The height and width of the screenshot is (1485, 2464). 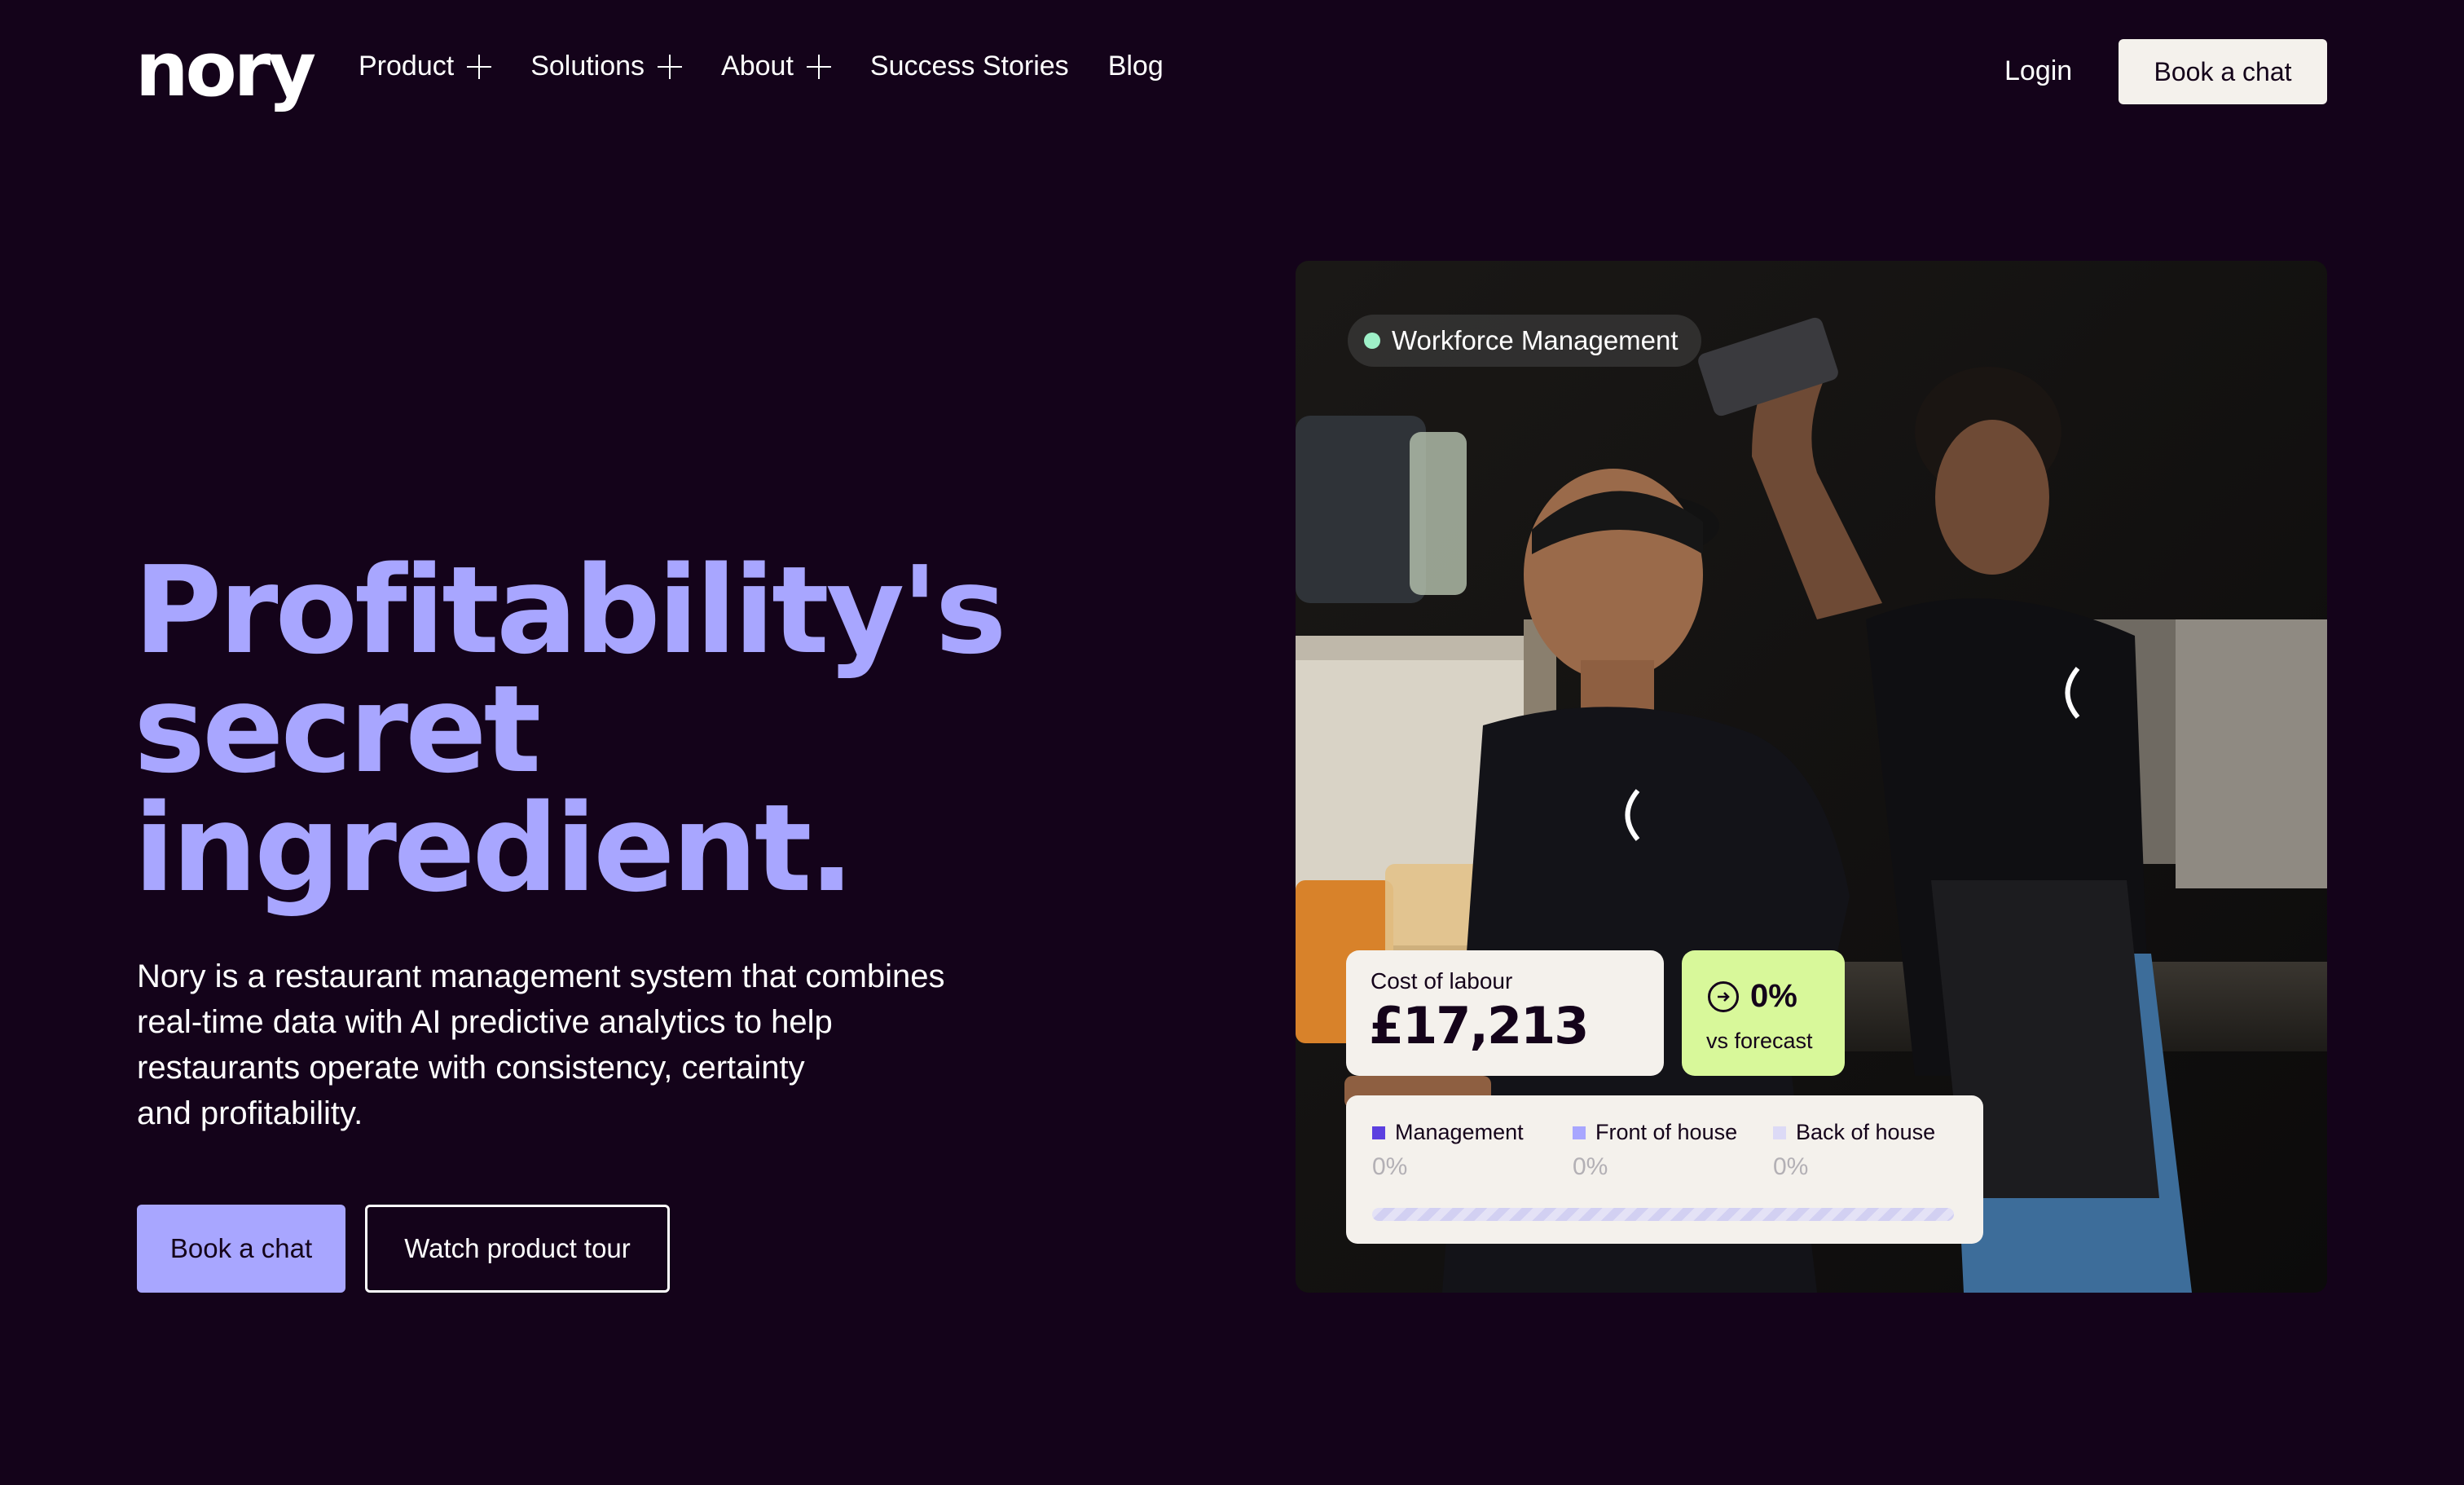 What do you see at coordinates (1723, 997) in the screenshot?
I see `arrow-right-circle-icon` at bounding box center [1723, 997].